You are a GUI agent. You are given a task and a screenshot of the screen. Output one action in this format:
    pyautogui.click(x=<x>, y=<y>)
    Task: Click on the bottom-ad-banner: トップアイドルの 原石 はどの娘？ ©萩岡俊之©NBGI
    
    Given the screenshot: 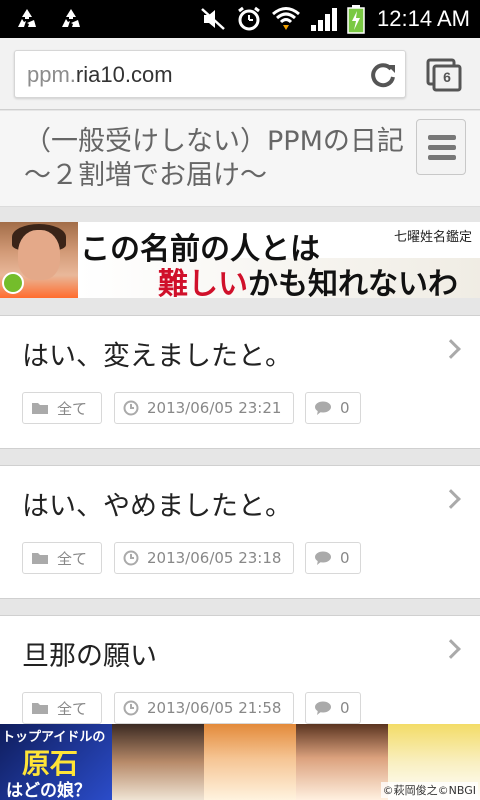 What is the action you would take?
    pyautogui.click(x=240, y=762)
    